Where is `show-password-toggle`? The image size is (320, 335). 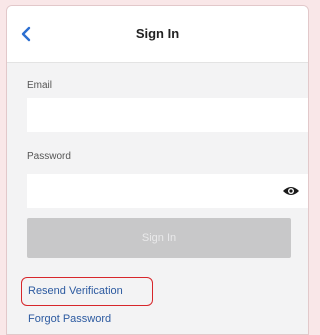
show-password-toggle is located at coordinates (291, 191).